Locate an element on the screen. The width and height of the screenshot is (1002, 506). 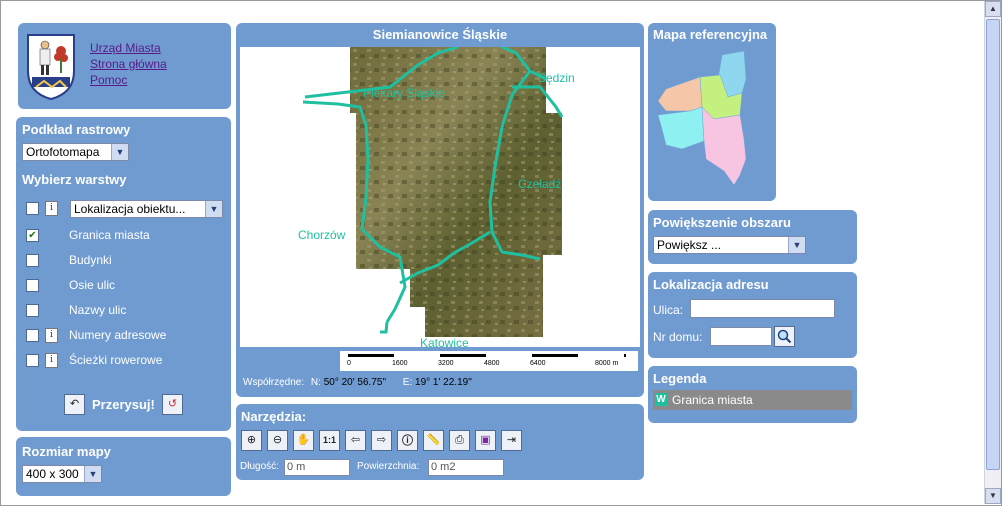
search-button is located at coordinates (784, 336).